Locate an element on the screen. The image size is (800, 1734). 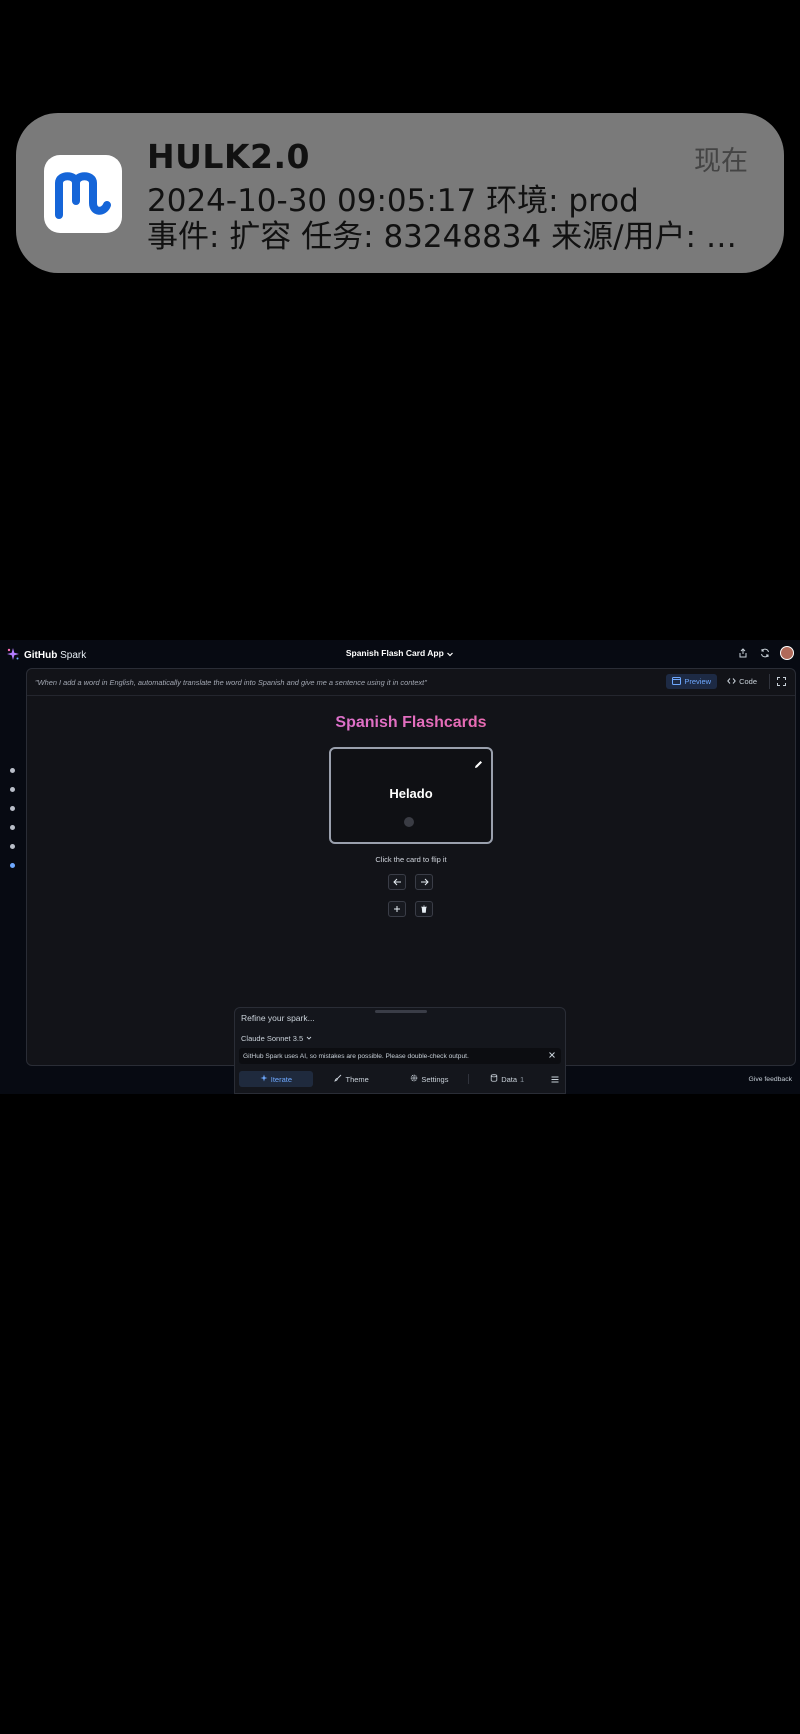
flashcard: Helado is located at coordinates (411, 795).